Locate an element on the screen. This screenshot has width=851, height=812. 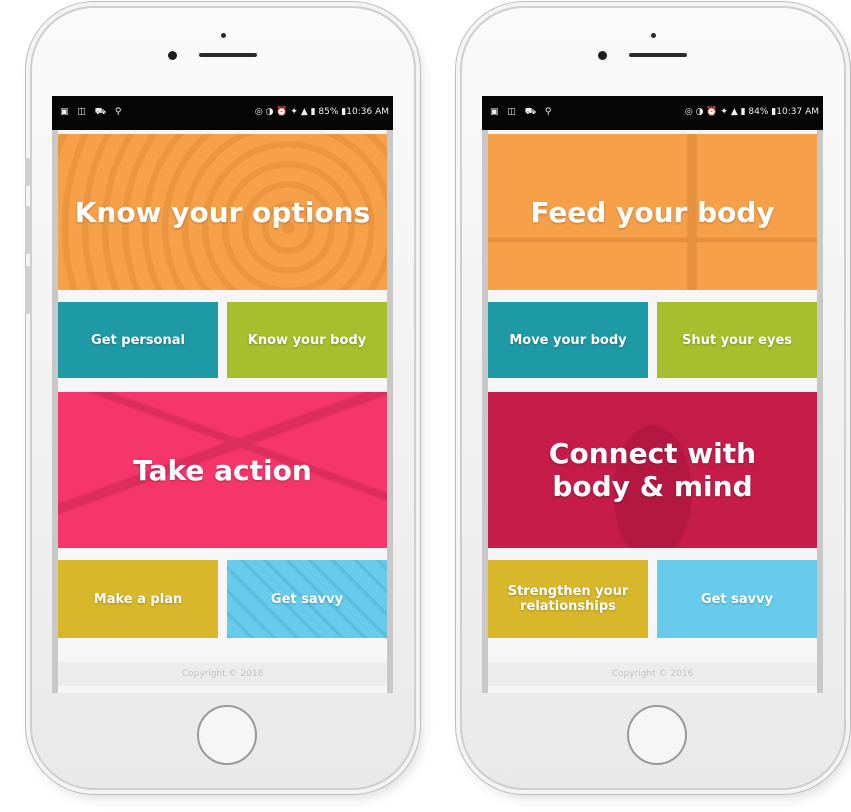
tile-make-a-plan: Make a plan is located at coordinates (138, 599).